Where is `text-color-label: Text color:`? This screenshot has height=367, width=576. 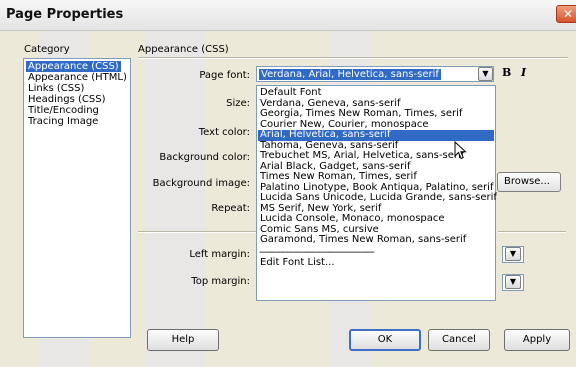
text-color-label: Text color: is located at coordinates (224, 132).